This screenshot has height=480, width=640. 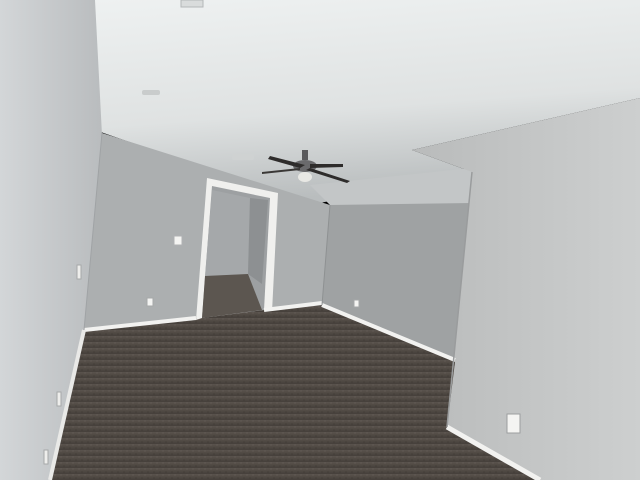 What do you see at coordinates (243, 157) in the screenshot?
I see `ceiling-light-recess` at bounding box center [243, 157].